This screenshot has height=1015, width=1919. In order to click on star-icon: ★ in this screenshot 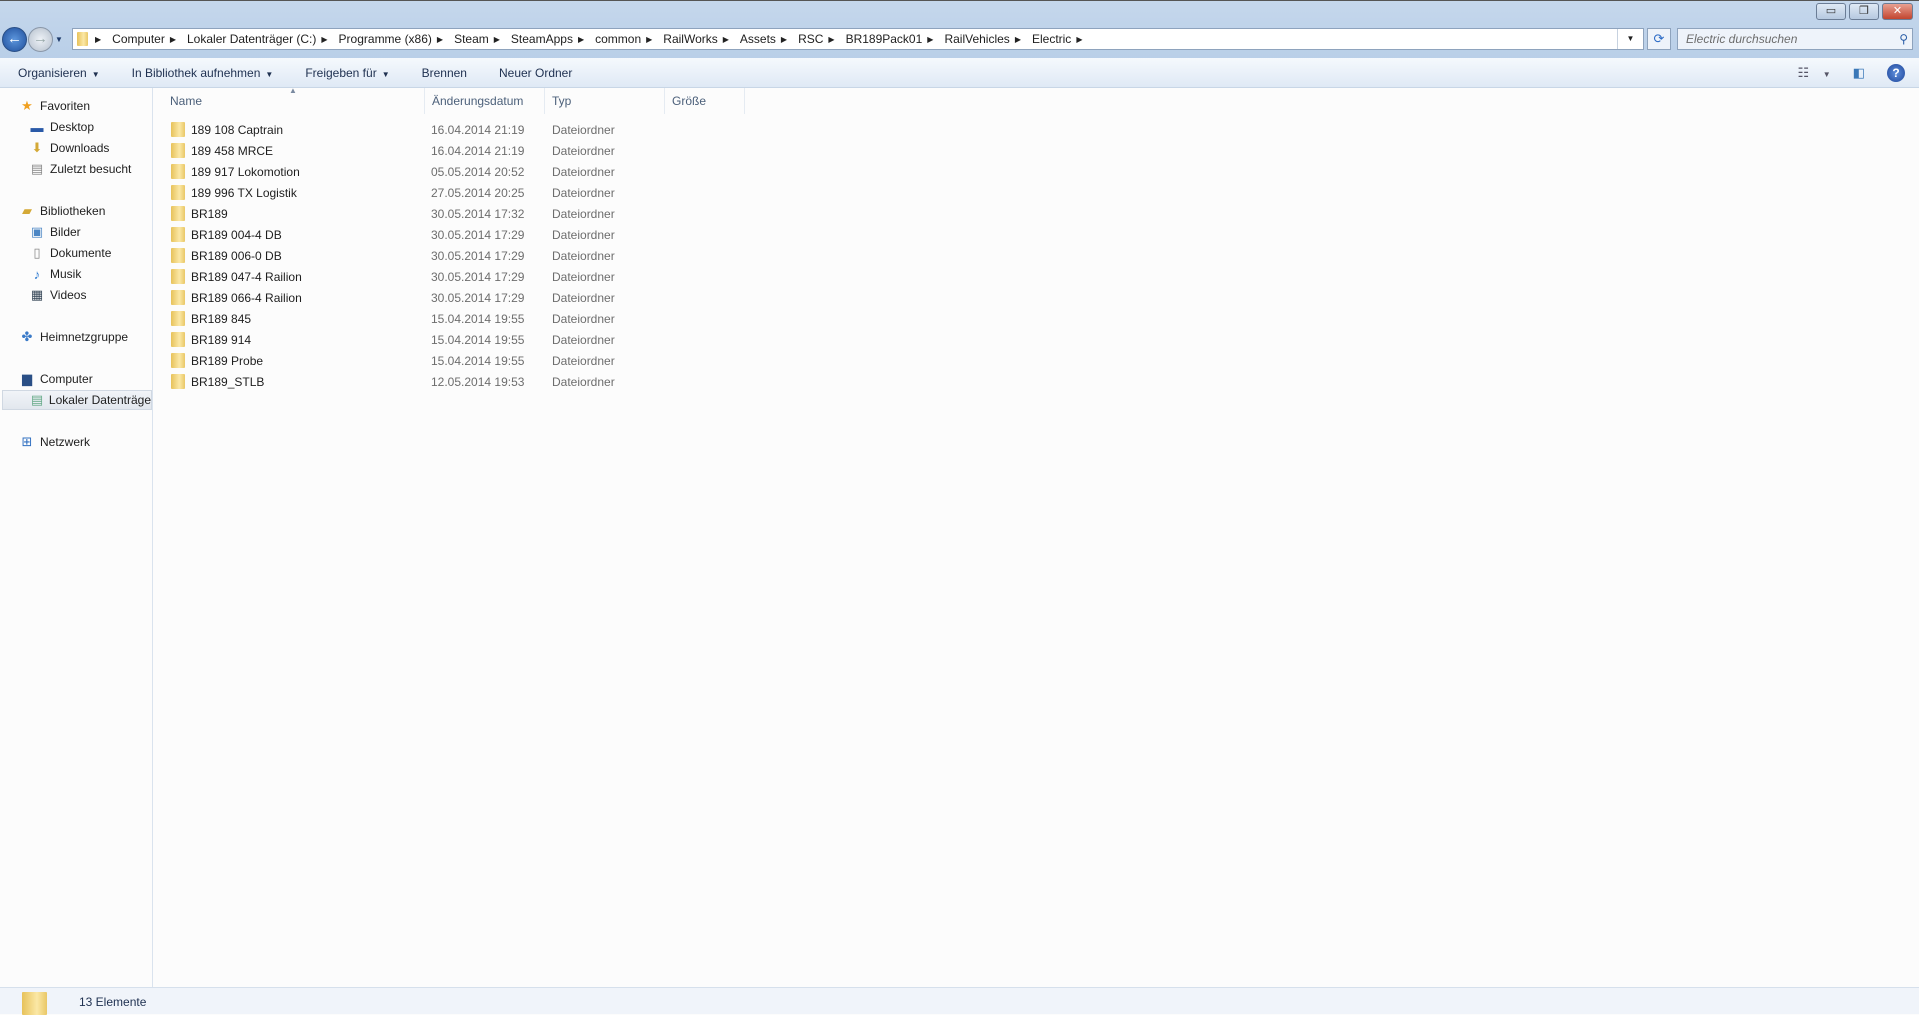, I will do `click(27, 105)`.